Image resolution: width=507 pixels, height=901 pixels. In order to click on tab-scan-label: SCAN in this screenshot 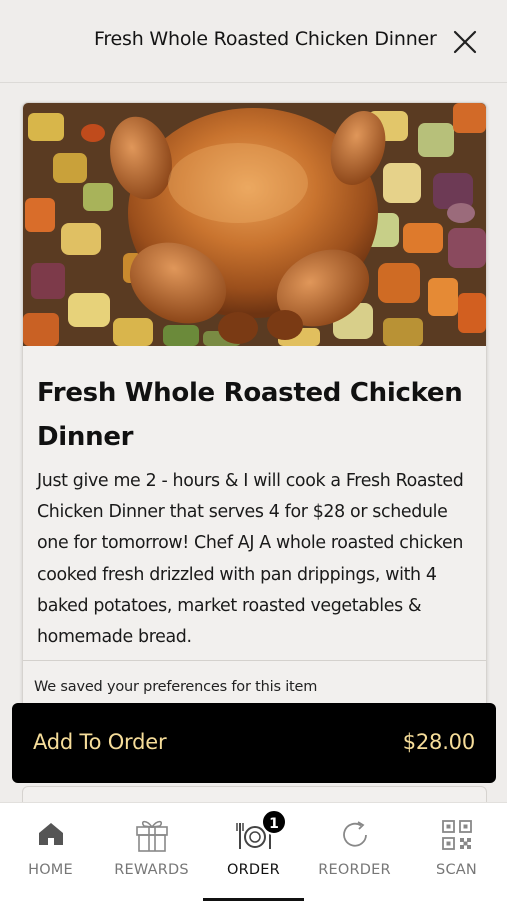, I will do `click(456, 870)`.